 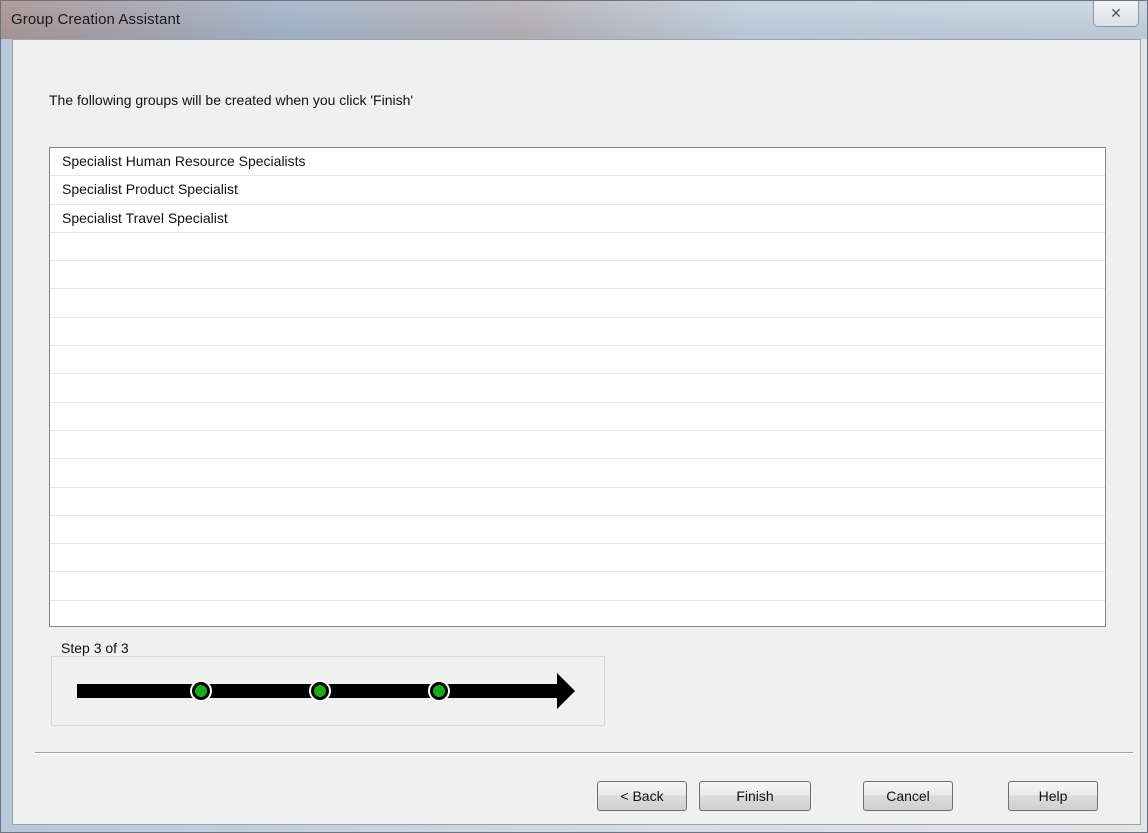 I want to click on window-title: Group Creation Assistant, so click(x=96, y=19).